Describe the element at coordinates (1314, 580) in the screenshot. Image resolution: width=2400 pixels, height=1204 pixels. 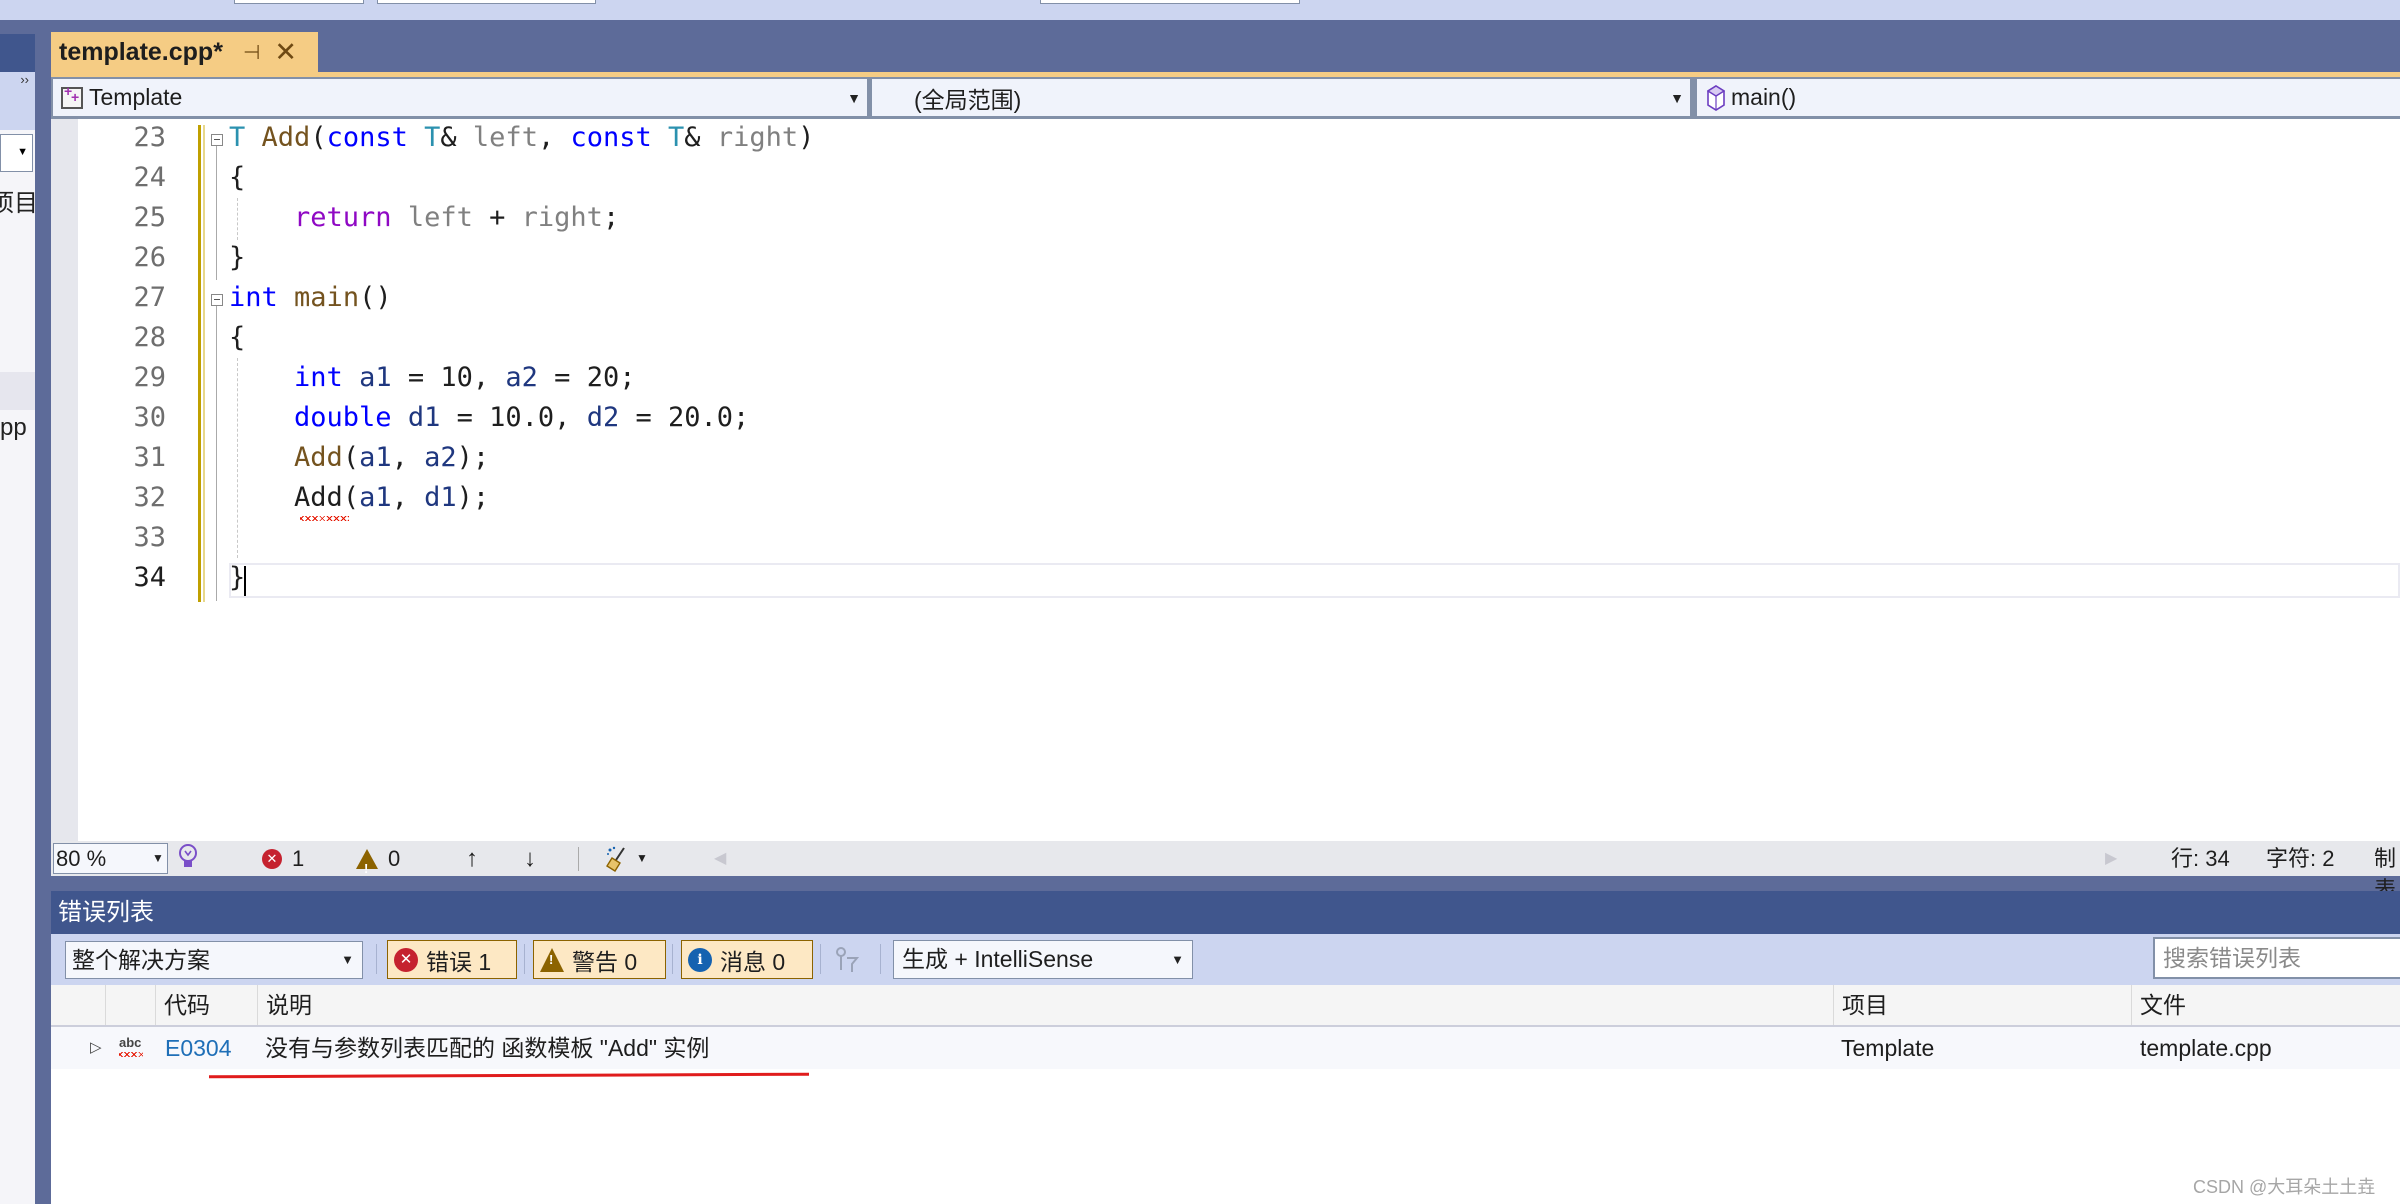
I see `current-line-highlight` at that location.